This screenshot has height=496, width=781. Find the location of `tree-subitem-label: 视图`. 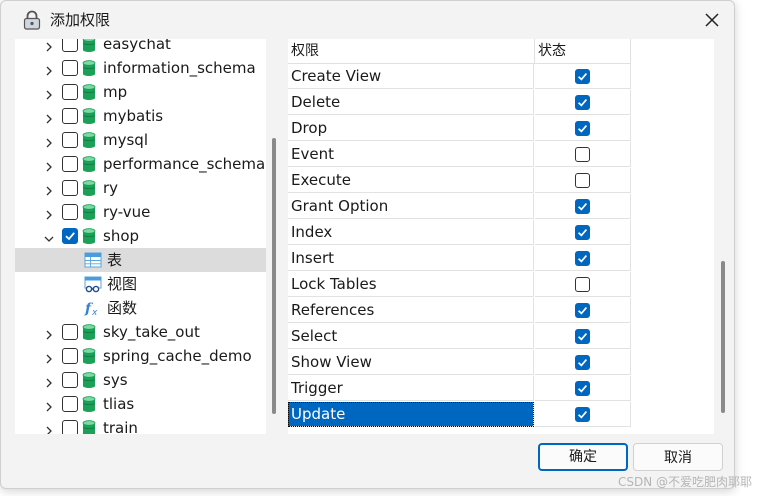

tree-subitem-label: 视图 is located at coordinates (122, 284).